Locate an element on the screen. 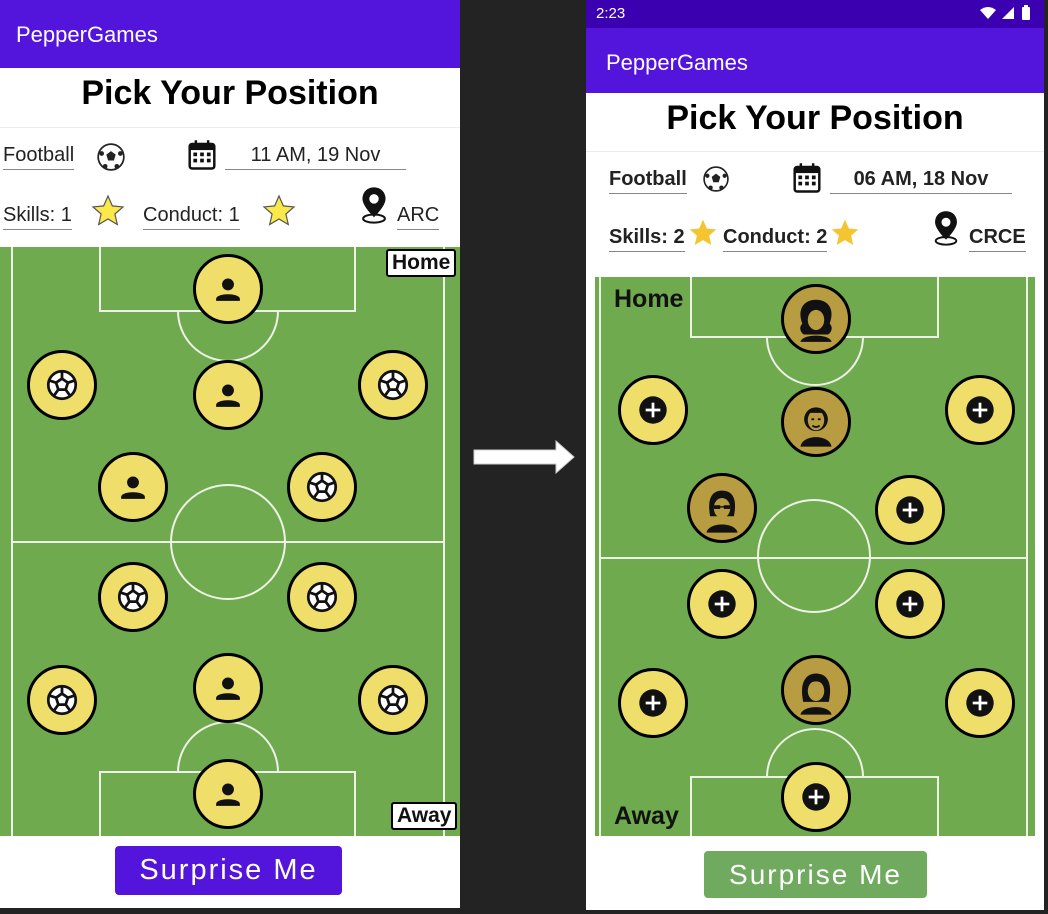 This screenshot has height=914, width=1048. skills-rating: Skills: 2 is located at coordinates (647, 239).